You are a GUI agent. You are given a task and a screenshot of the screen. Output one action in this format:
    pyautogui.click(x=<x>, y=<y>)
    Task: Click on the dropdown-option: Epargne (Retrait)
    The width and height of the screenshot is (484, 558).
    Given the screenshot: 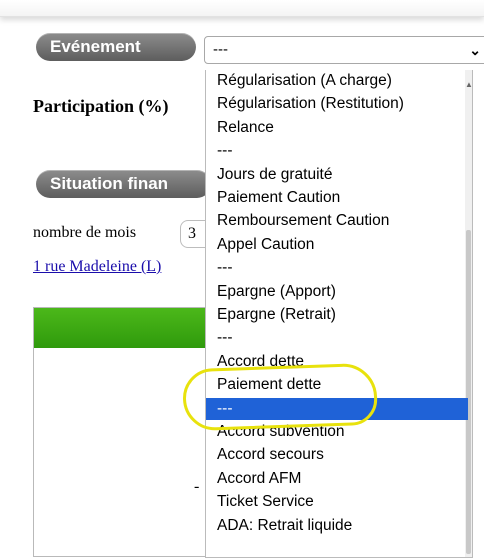 What is the action you would take?
    pyautogui.click(x=337, y=315)
    